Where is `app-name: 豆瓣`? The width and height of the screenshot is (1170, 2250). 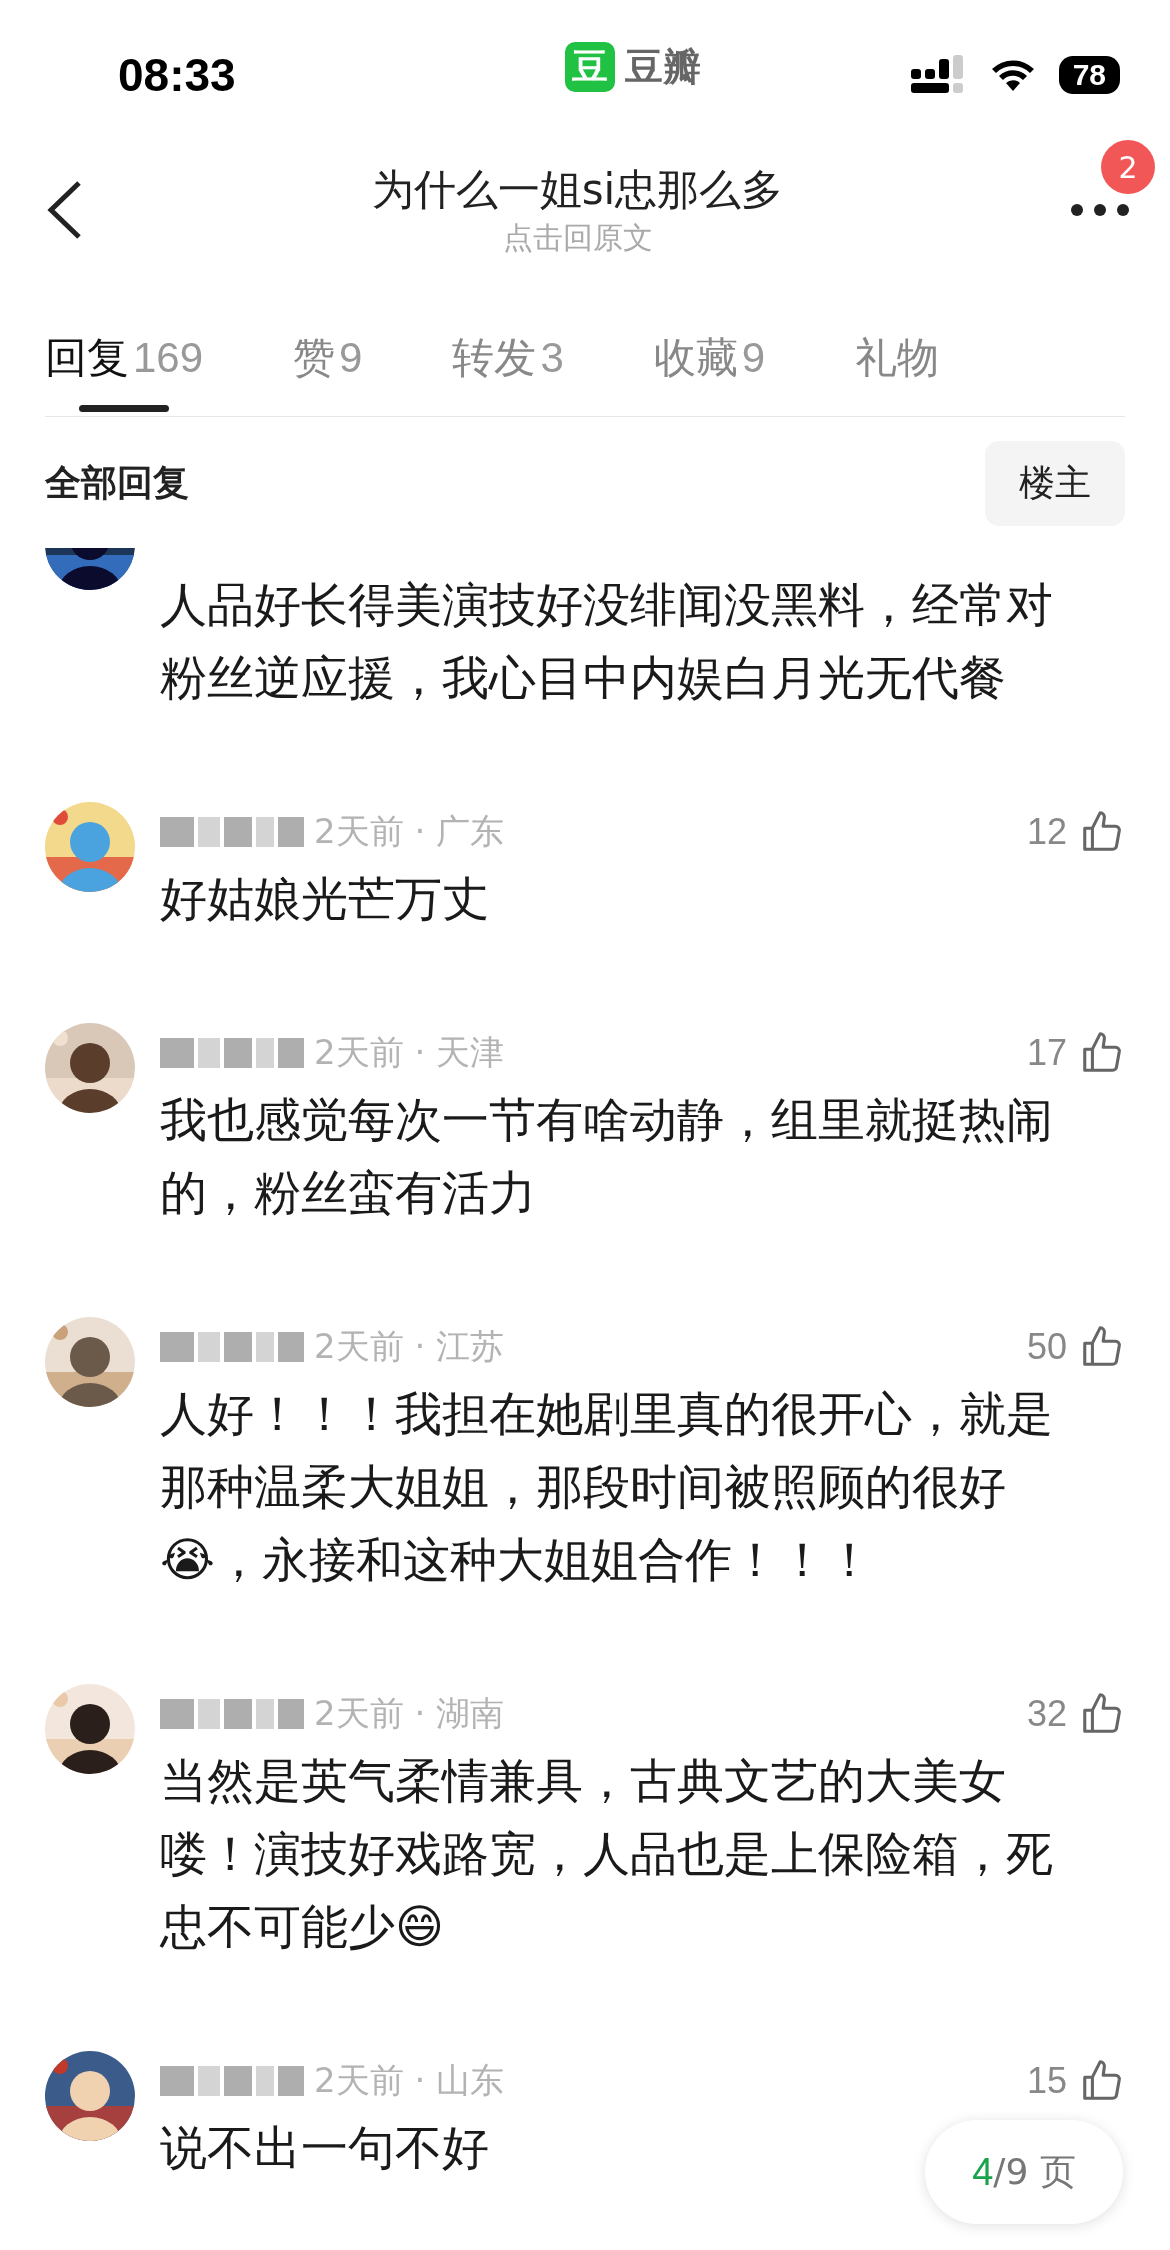
app-name: 豆瓣 is located at coordinates (663, 67).